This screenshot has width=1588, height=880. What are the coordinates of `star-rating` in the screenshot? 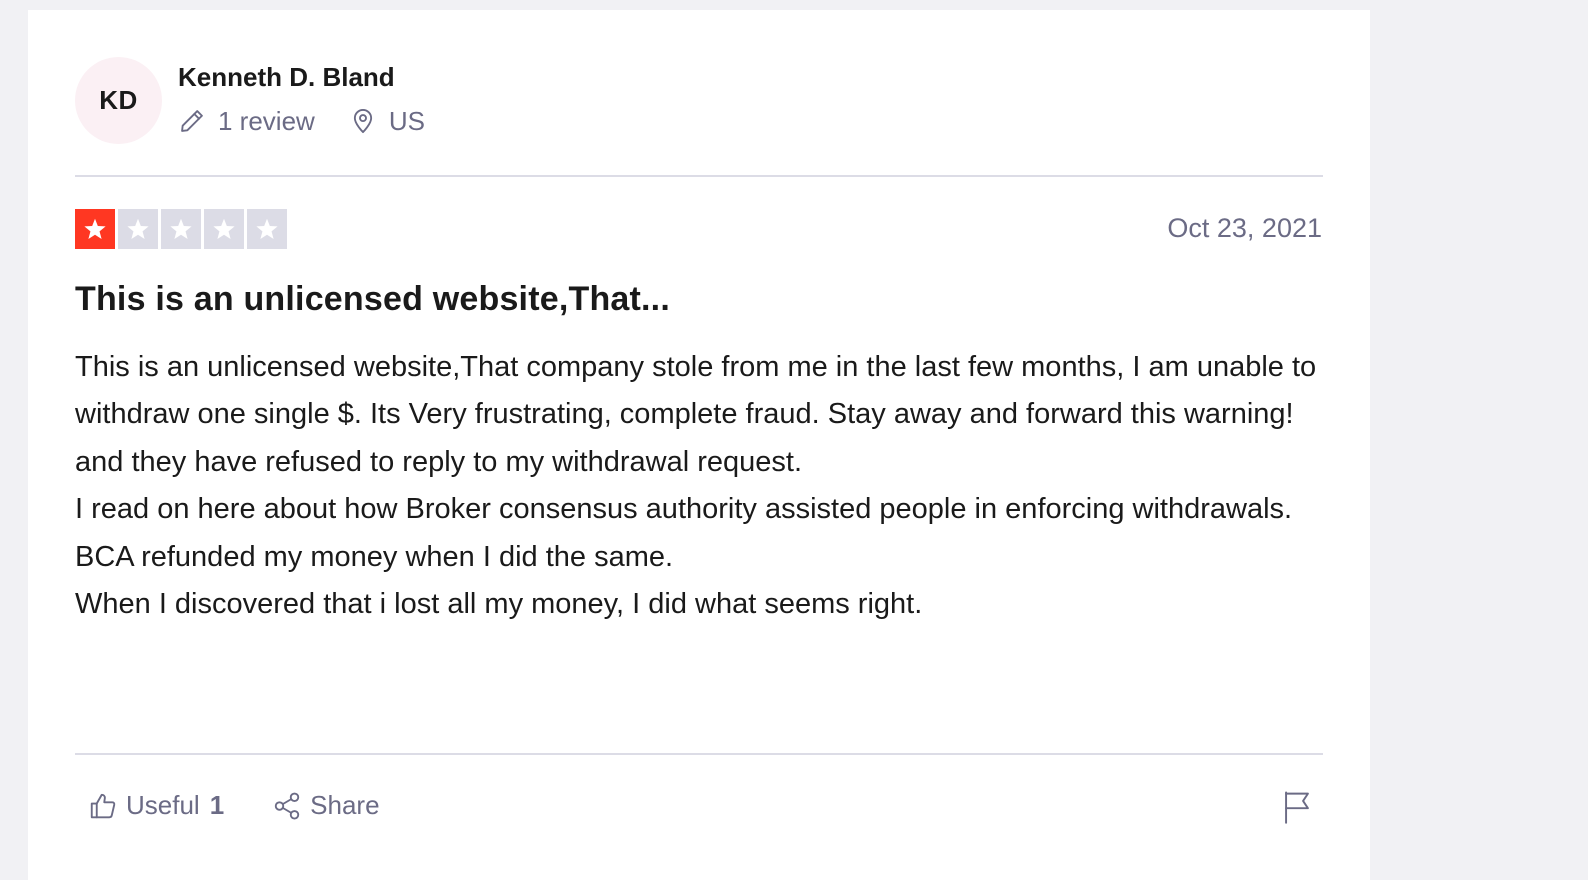 It's located at (182, 229).